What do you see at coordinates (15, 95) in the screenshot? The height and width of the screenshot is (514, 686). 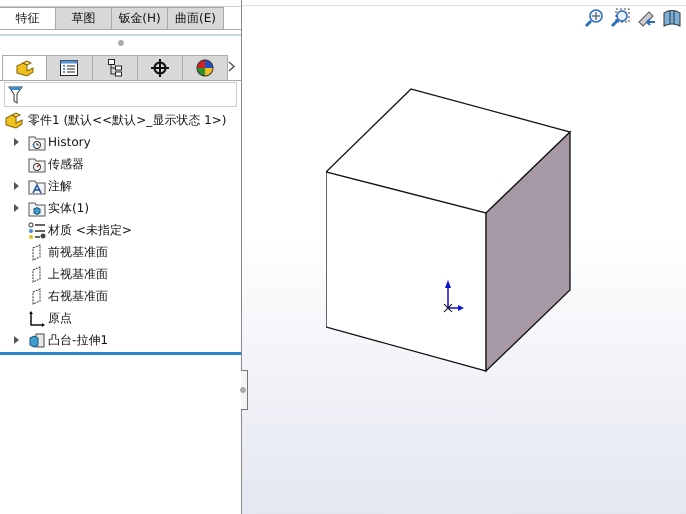 I see `filter-icon` at bounding box center [15, 95].